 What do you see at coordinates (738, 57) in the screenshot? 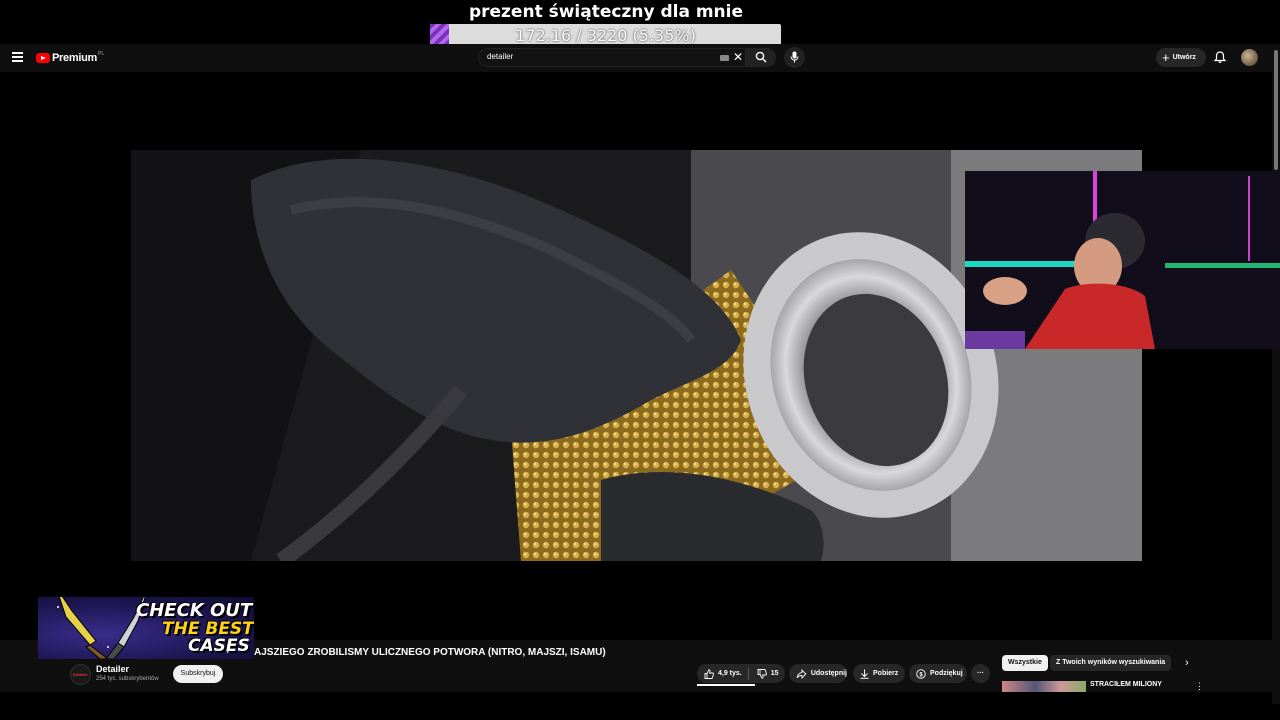
I see `close-icon: ✕` at bounding box center [738, 57].